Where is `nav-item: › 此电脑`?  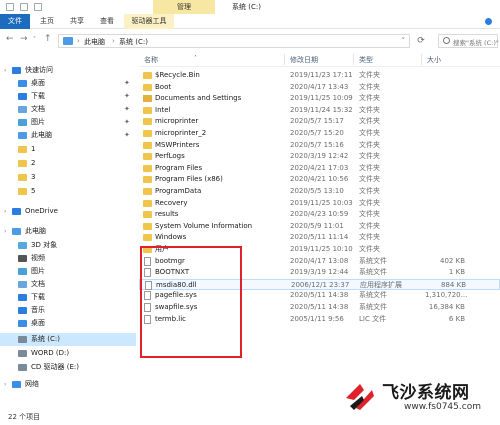 nav-item: › 此电脑 is located at coordinates (68, 231).